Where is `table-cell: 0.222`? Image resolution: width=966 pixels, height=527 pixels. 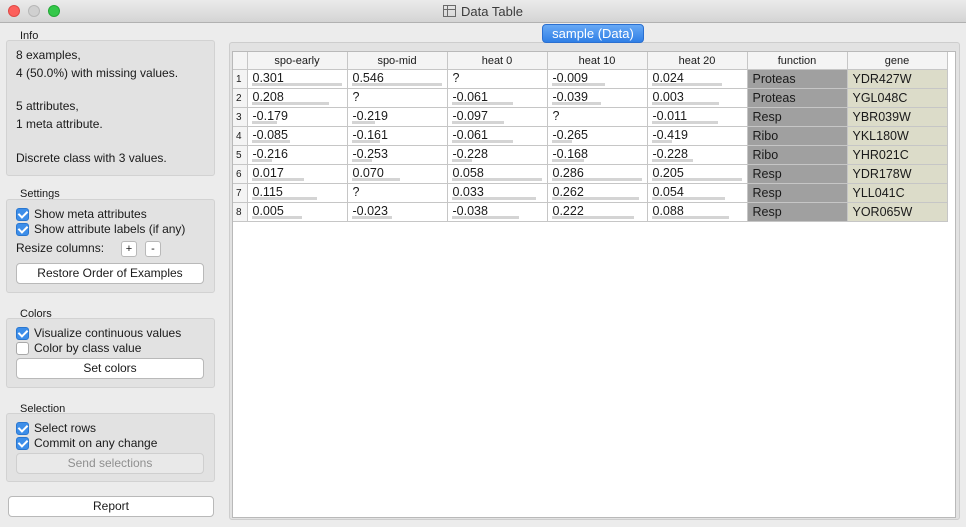 table-cell: 0.222 is located at coordinates (597, 212).